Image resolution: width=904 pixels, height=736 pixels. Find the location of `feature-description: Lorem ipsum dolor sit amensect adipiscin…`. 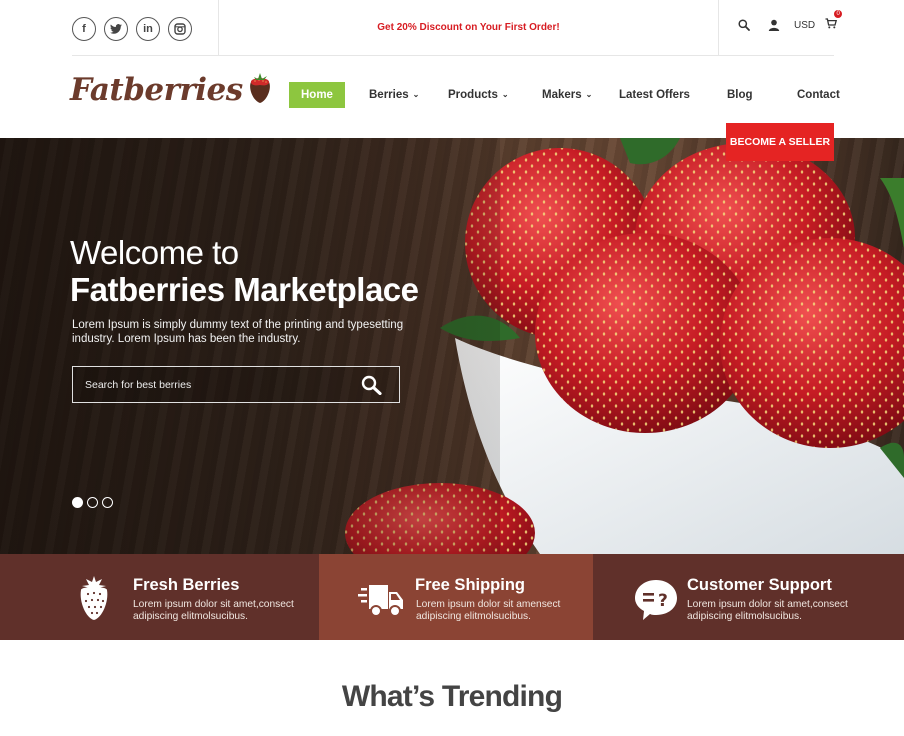

feature-description: Lorem ipsum dolor sit amensect adipiscin… is located at coordinates (488, 610).